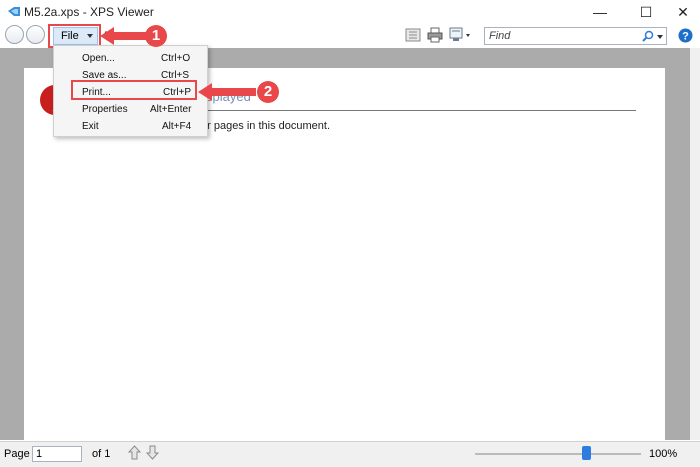 The width and height of the screenshot is (700, 467). What do you see at coordinates (413, 35) in the screenshot?
I see `document-view-icon` at bounding box center [413, 35].